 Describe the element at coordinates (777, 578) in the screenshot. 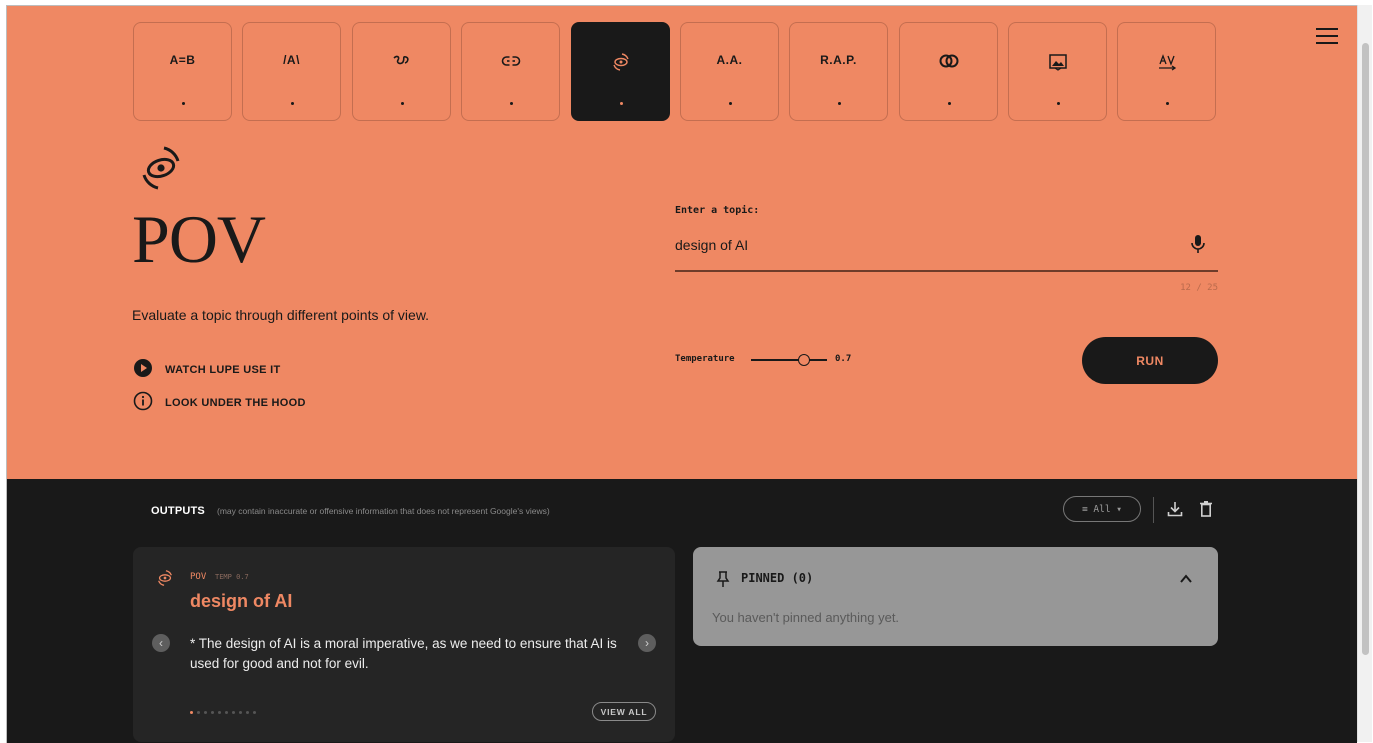

I see `pinned-title: PINNED (0)` at that location.